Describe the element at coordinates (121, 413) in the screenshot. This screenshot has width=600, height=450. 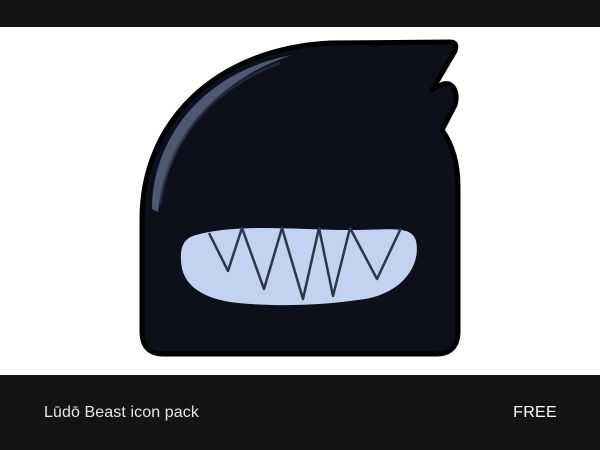
I see `pack-title: Lūdō Beast icon pack` at that location.